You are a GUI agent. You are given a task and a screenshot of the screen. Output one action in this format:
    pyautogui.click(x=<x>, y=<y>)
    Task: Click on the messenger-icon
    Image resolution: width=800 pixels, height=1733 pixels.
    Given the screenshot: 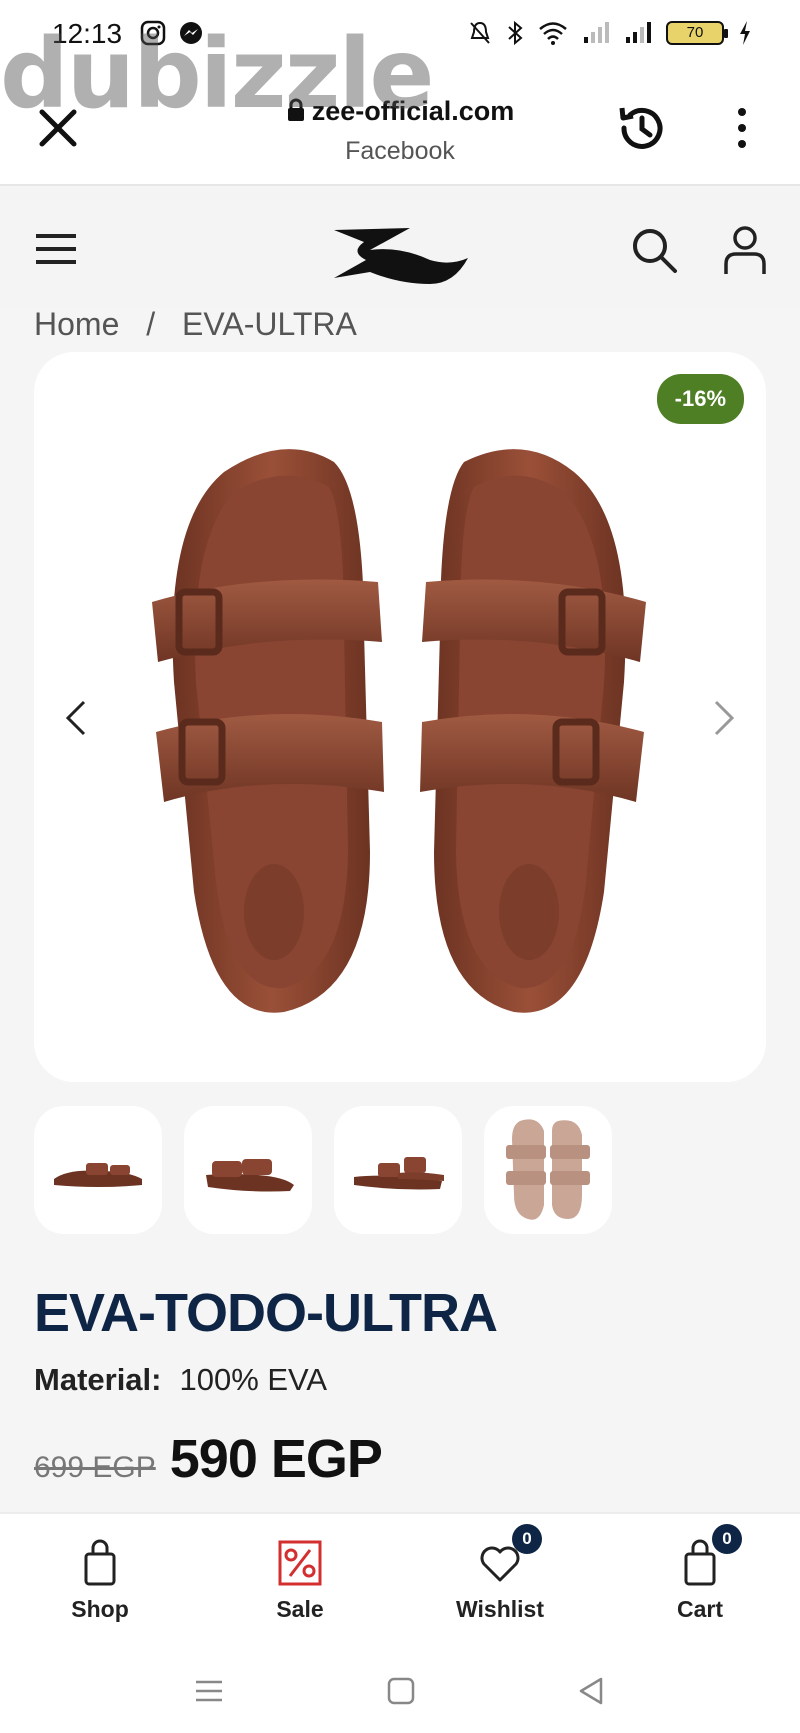 What is the action you would take?
    pyautogui.click(x=191, y=33)
    